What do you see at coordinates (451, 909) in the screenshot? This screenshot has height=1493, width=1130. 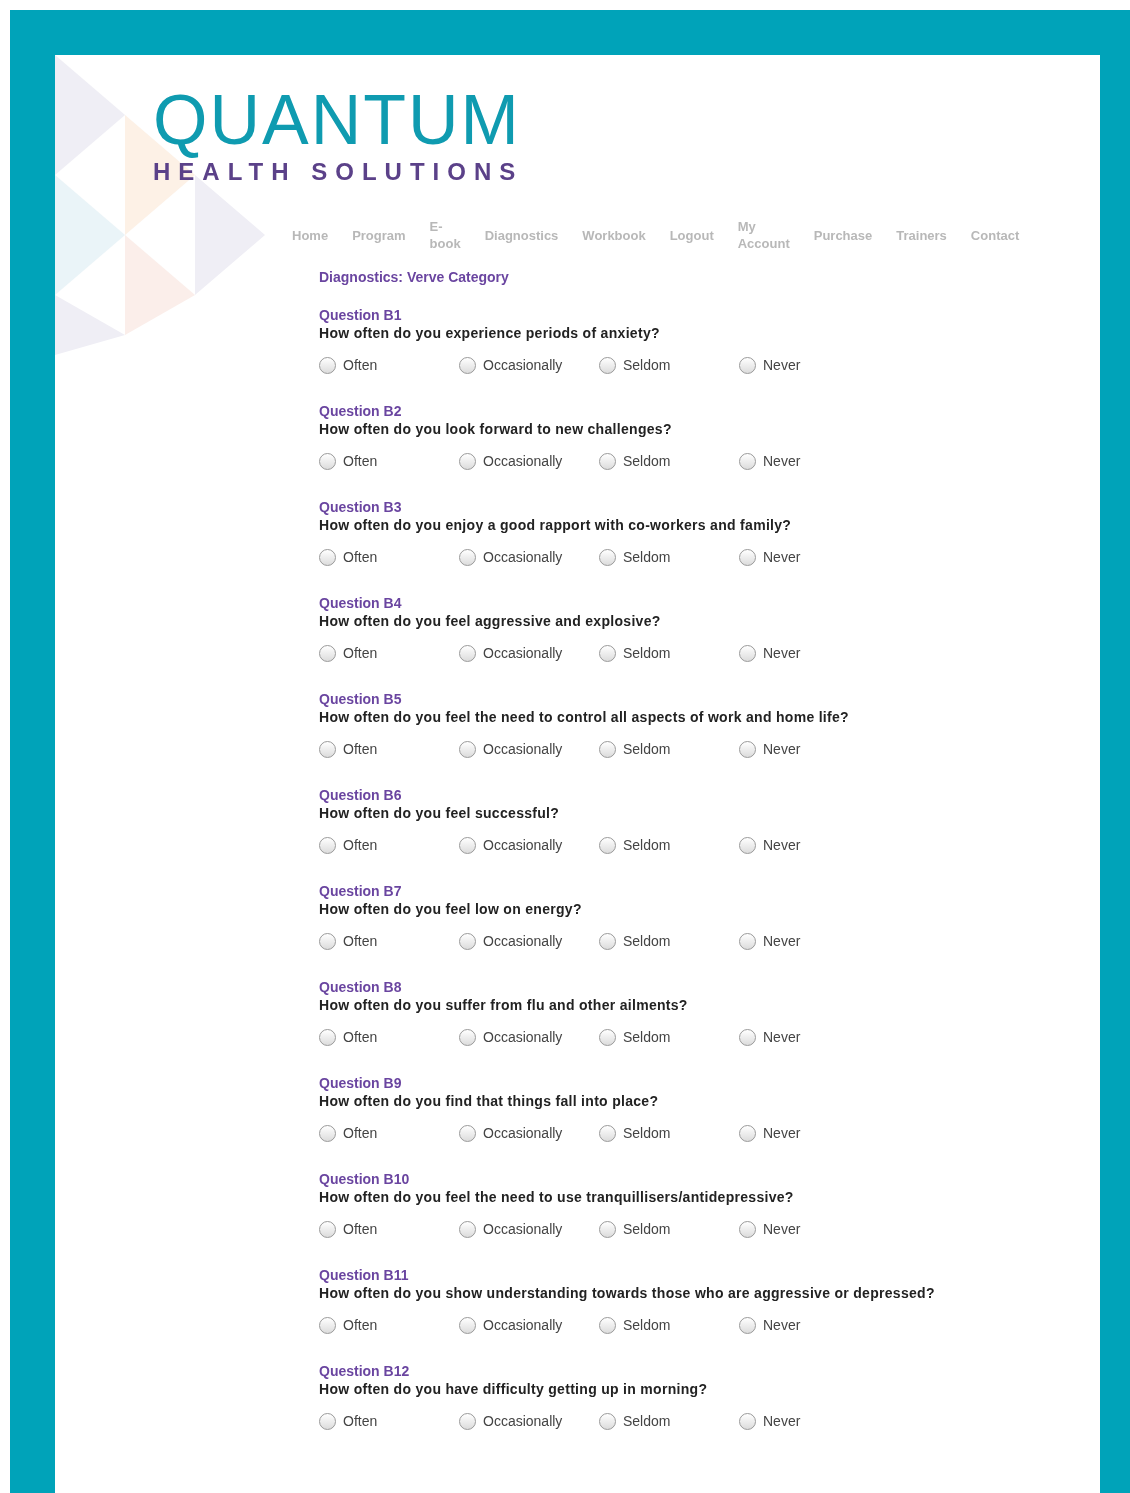 I see `question-text: How often do you feel low on energy?` at bounding box center [451, 909].